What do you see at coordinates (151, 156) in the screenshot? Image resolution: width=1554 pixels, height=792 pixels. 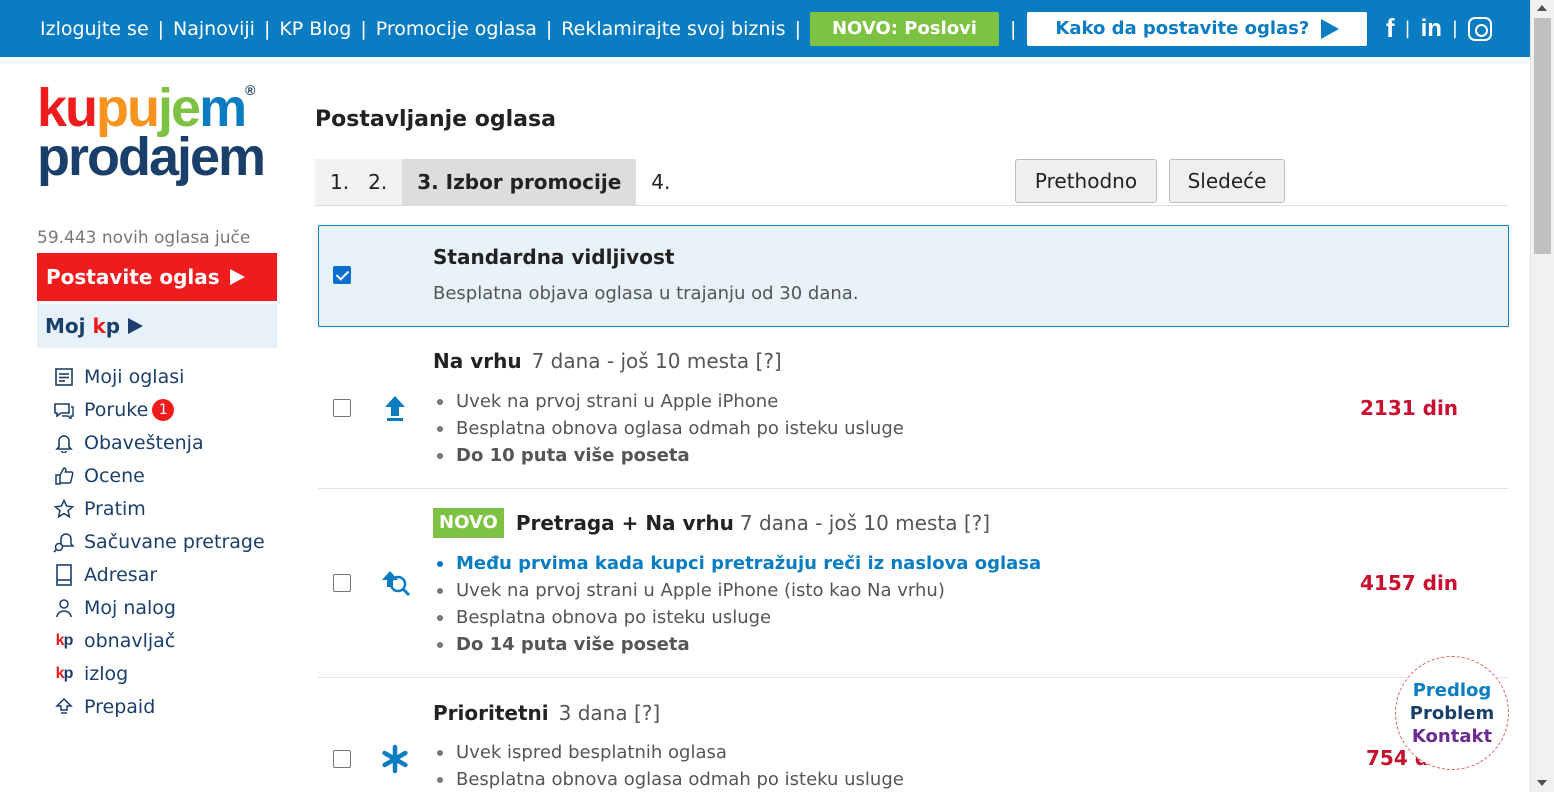 I see `logo-line2: prodajem` at bounding box center [151, 156].